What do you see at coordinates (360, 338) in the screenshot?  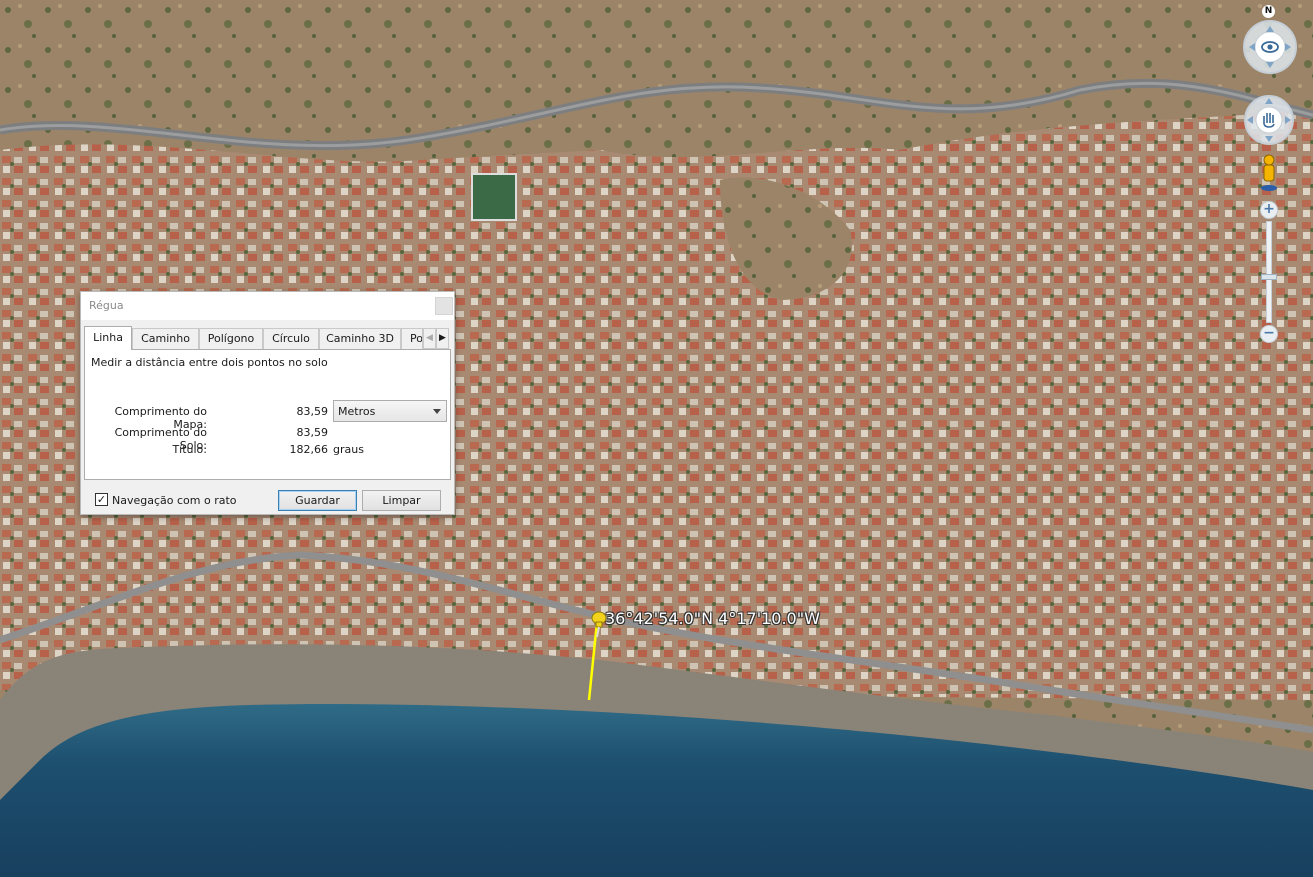 I see `tab-caminho-3d: Caminho 3D` at bounding box center [360, 338].